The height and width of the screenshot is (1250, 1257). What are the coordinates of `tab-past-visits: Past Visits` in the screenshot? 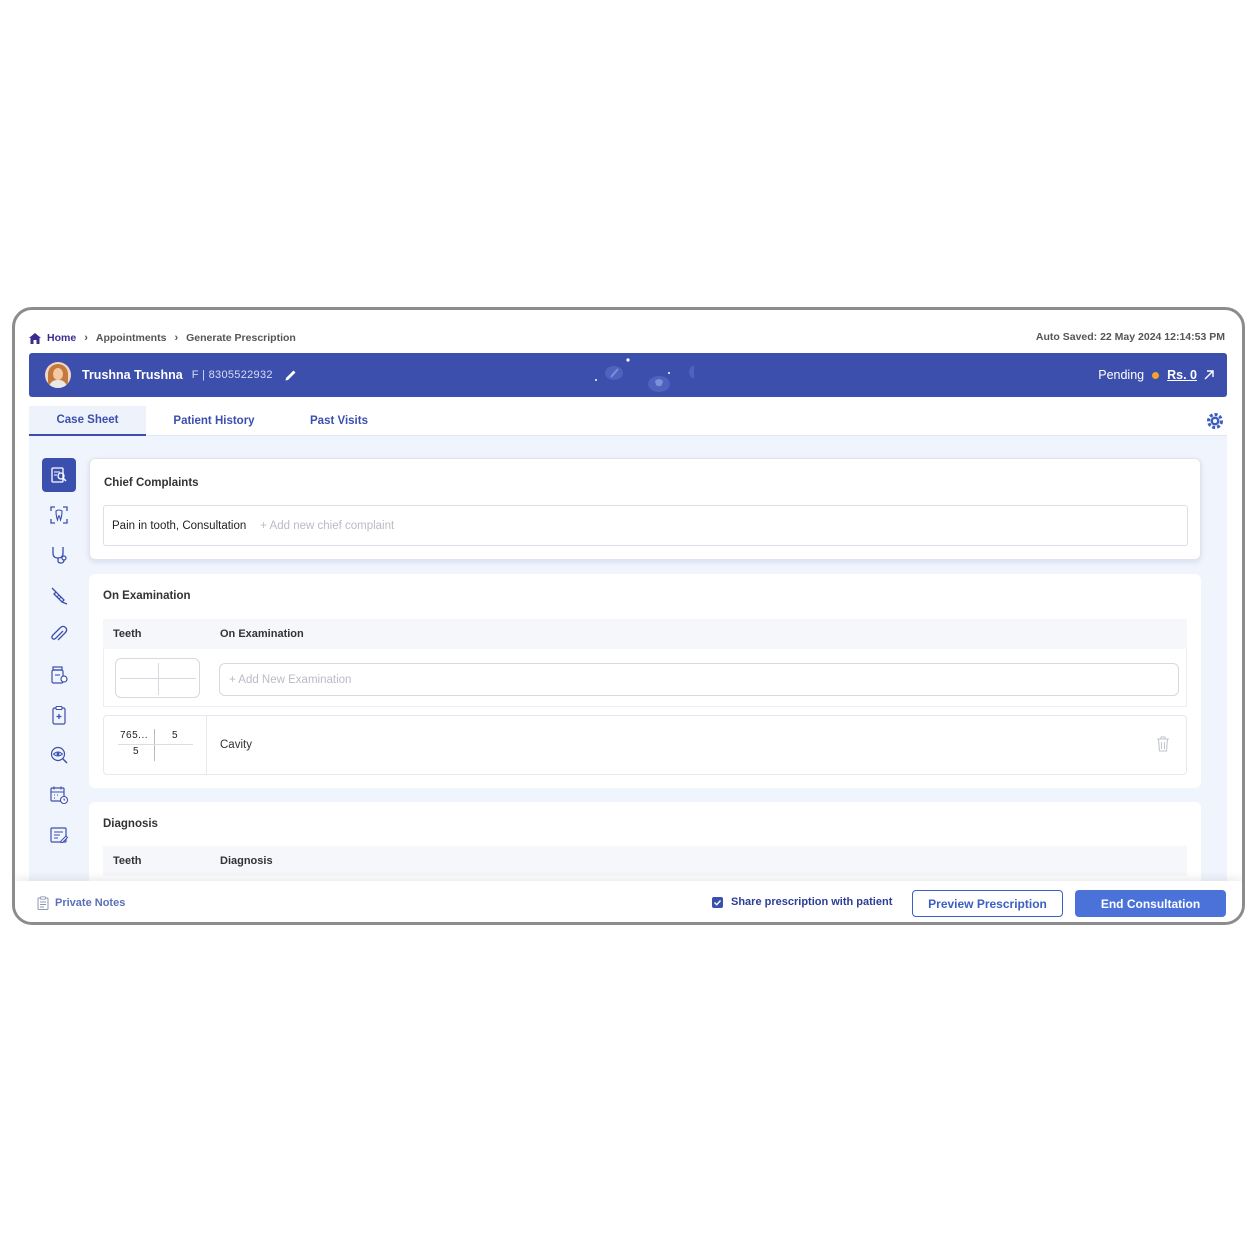 It's located at (339, 421).